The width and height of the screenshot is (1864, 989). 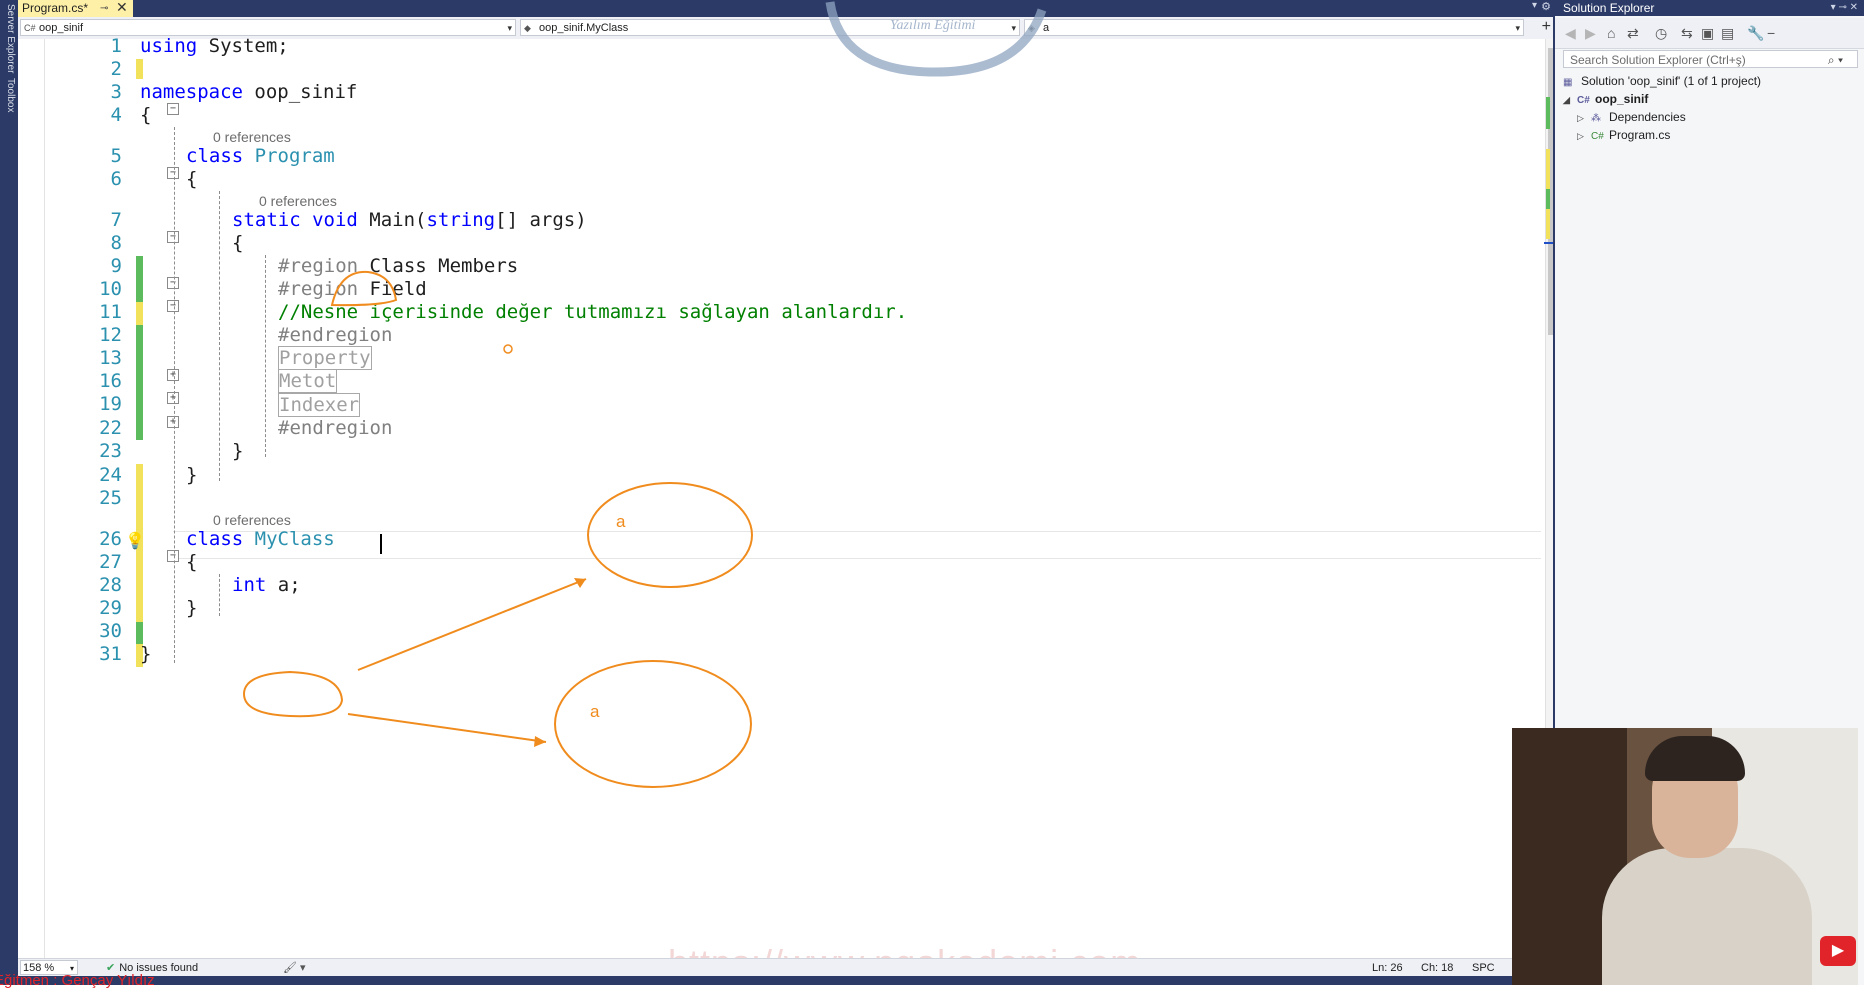 What do you see at coordinates (110, 498) in the screenshot?
I see `line-number: 25` at bounding box center [110, 498].